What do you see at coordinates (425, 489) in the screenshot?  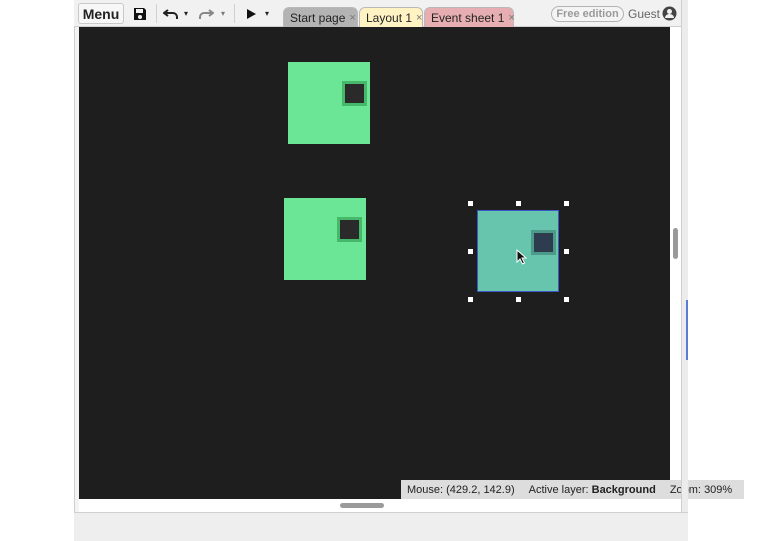 I see `mouse-label: Mouse:` at bounding box center [425, 489].